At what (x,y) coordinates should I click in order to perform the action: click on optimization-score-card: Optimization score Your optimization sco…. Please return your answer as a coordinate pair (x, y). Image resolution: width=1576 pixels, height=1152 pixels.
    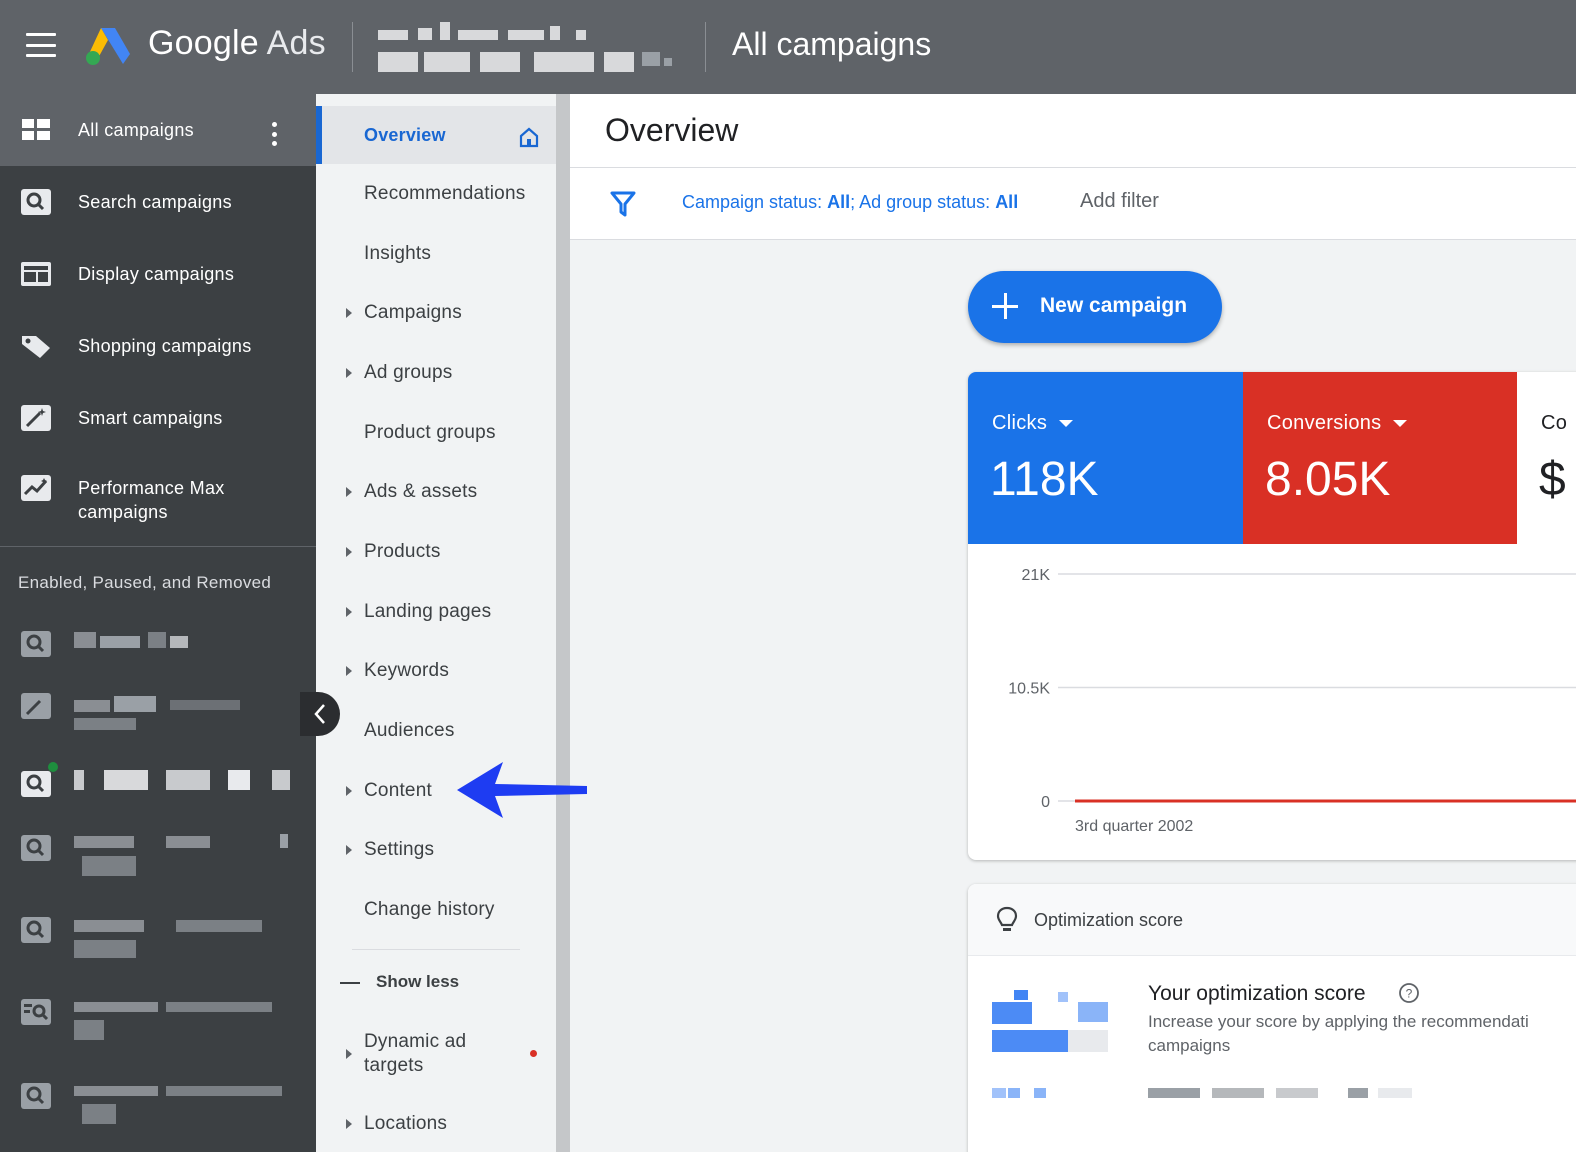
    Looking at the image, I should click on (1272, 1018).